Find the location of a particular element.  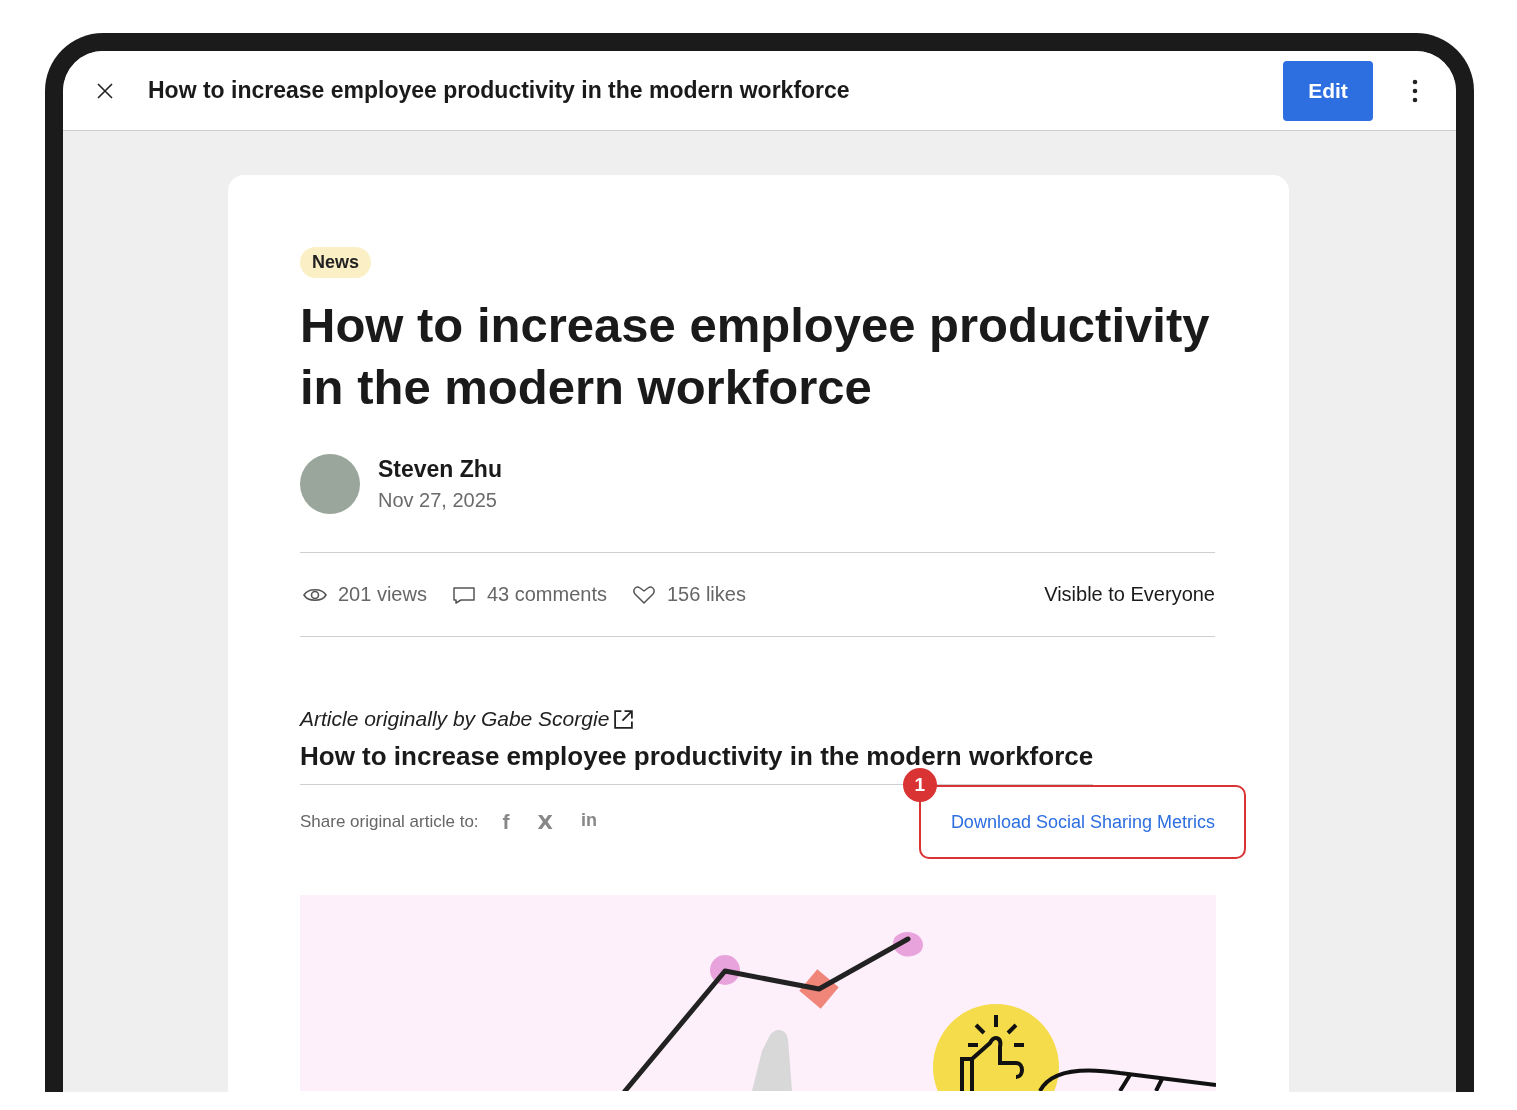

stat-count: 43 comments is located at coordinates (546, 594).